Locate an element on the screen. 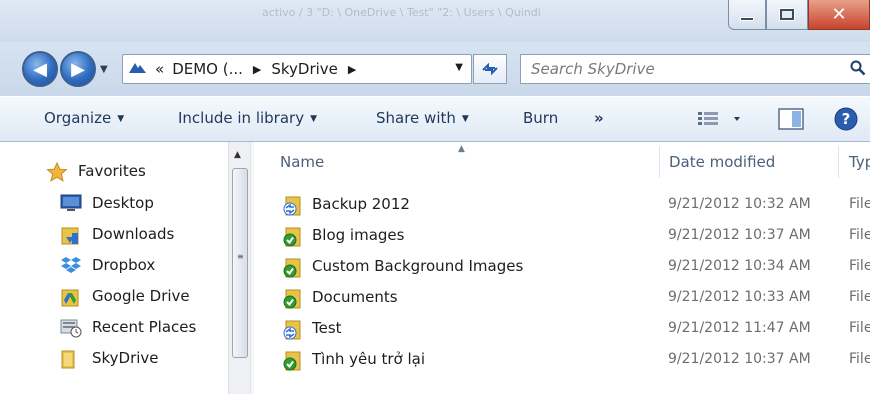 The height and width of the screenshot is (394, 870). help-icon: ? is located at coordinates (846, 119).